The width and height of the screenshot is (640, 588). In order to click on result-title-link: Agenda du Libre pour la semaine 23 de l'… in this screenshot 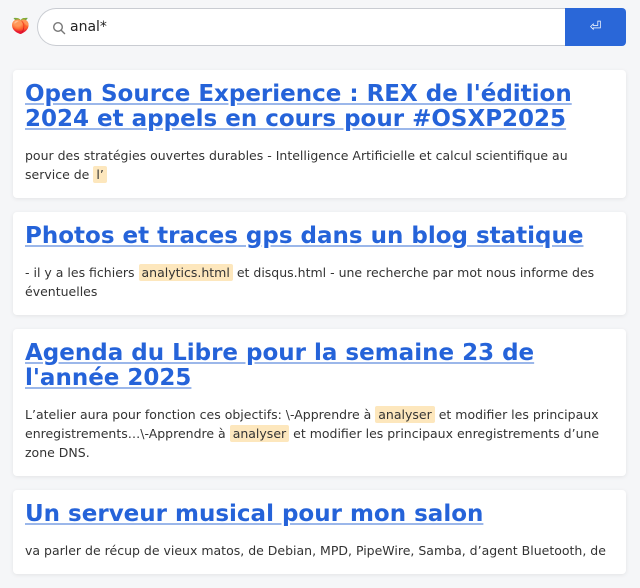, I will do `click(319, 366)`.